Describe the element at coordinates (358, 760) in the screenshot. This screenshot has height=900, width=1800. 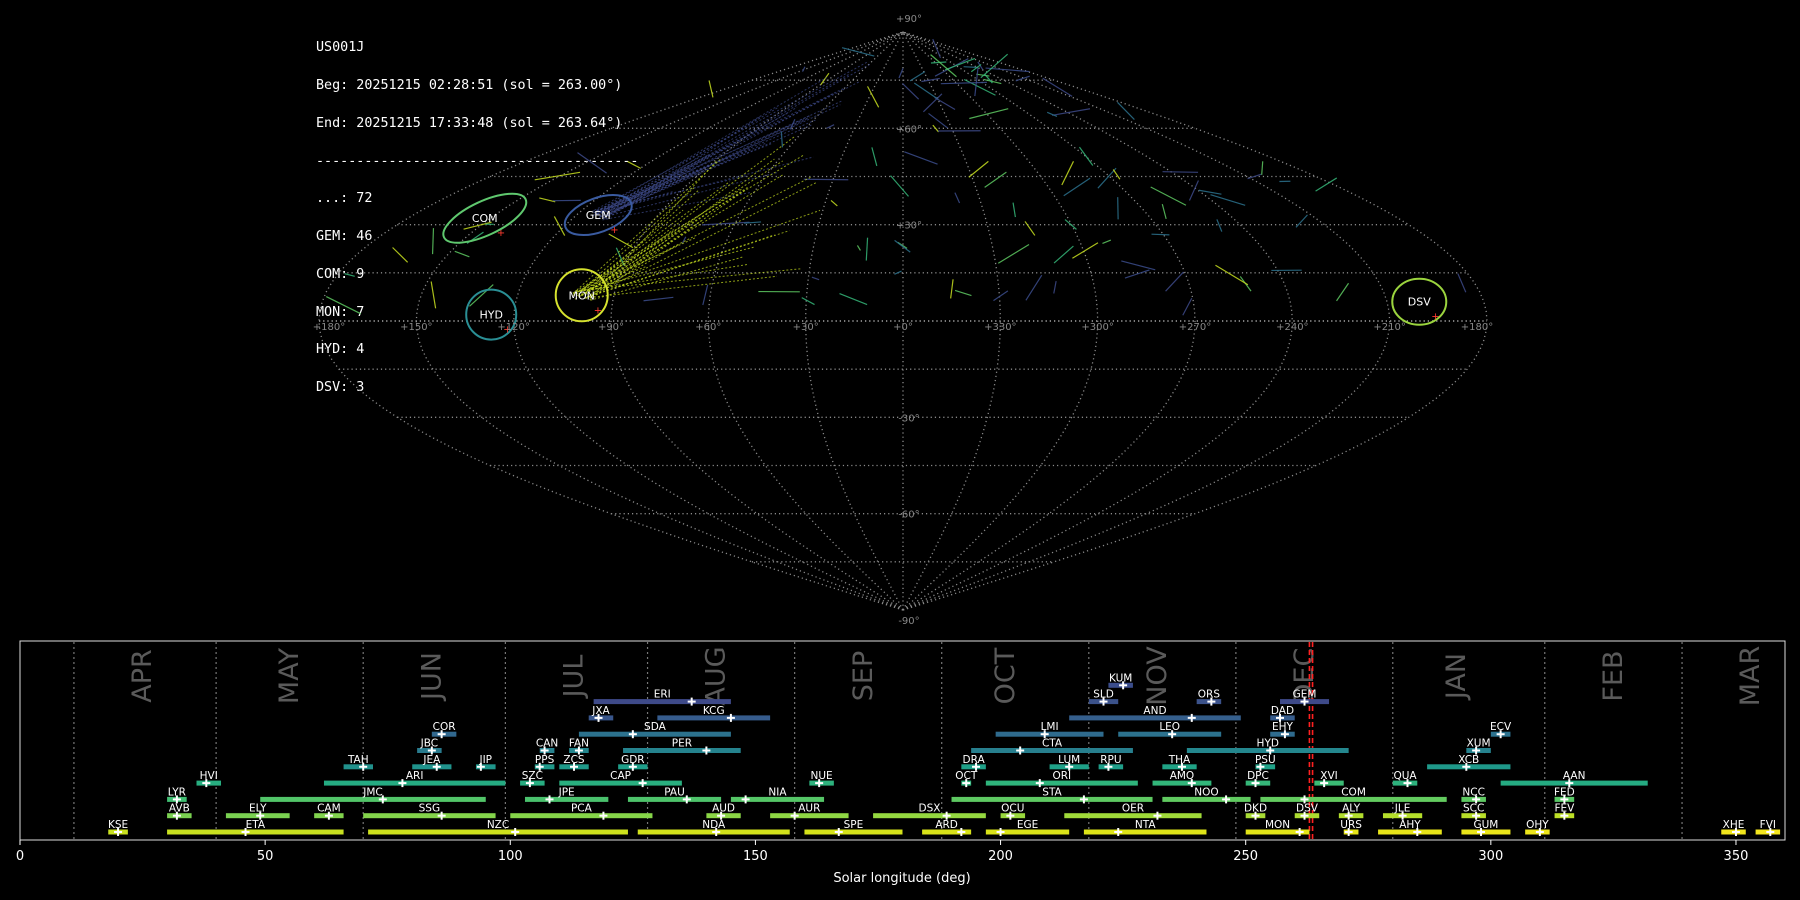
I see `shower-label-tah: TAH` at that location.